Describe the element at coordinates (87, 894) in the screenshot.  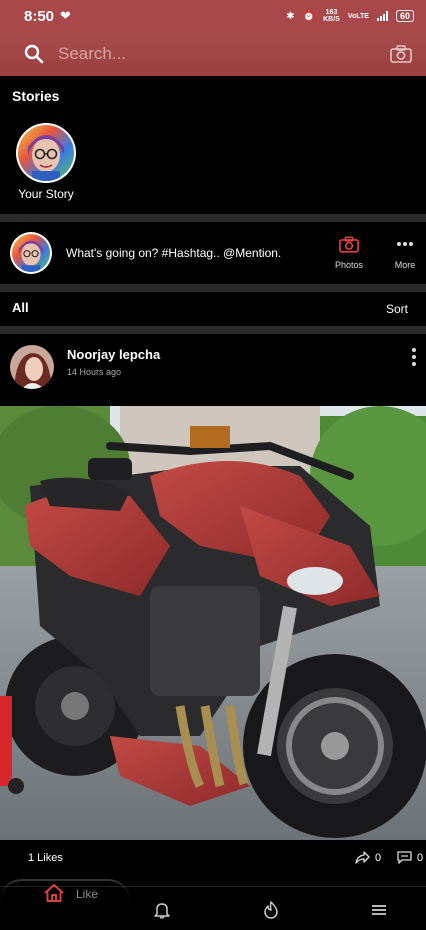
I see `like-ghost-label: Like` at that location.